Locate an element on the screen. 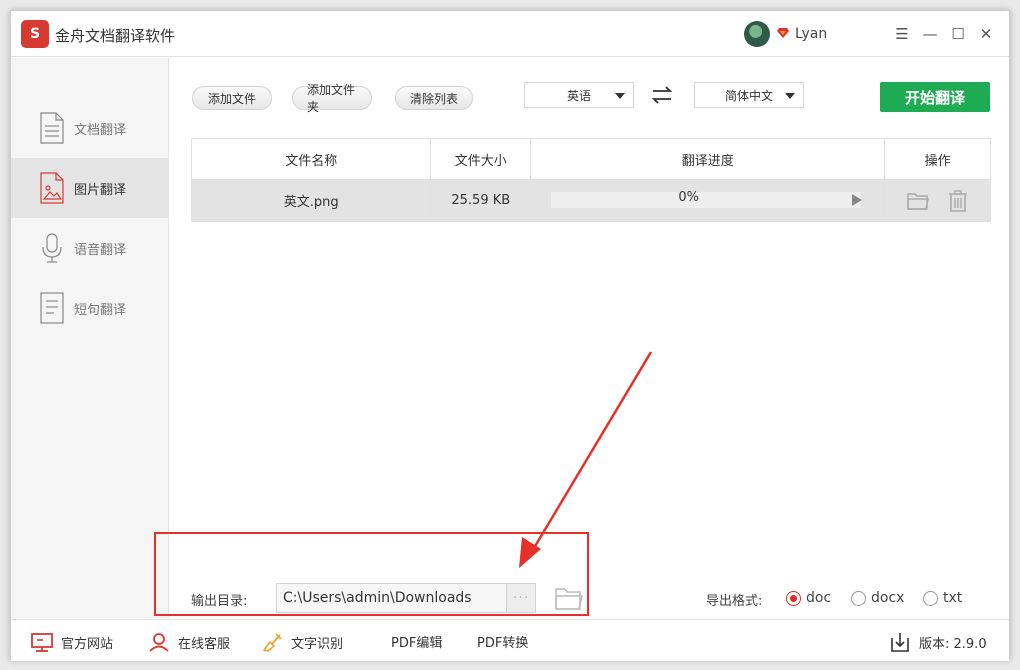  progress-cell: 0% is located at coordinates (708, 200).